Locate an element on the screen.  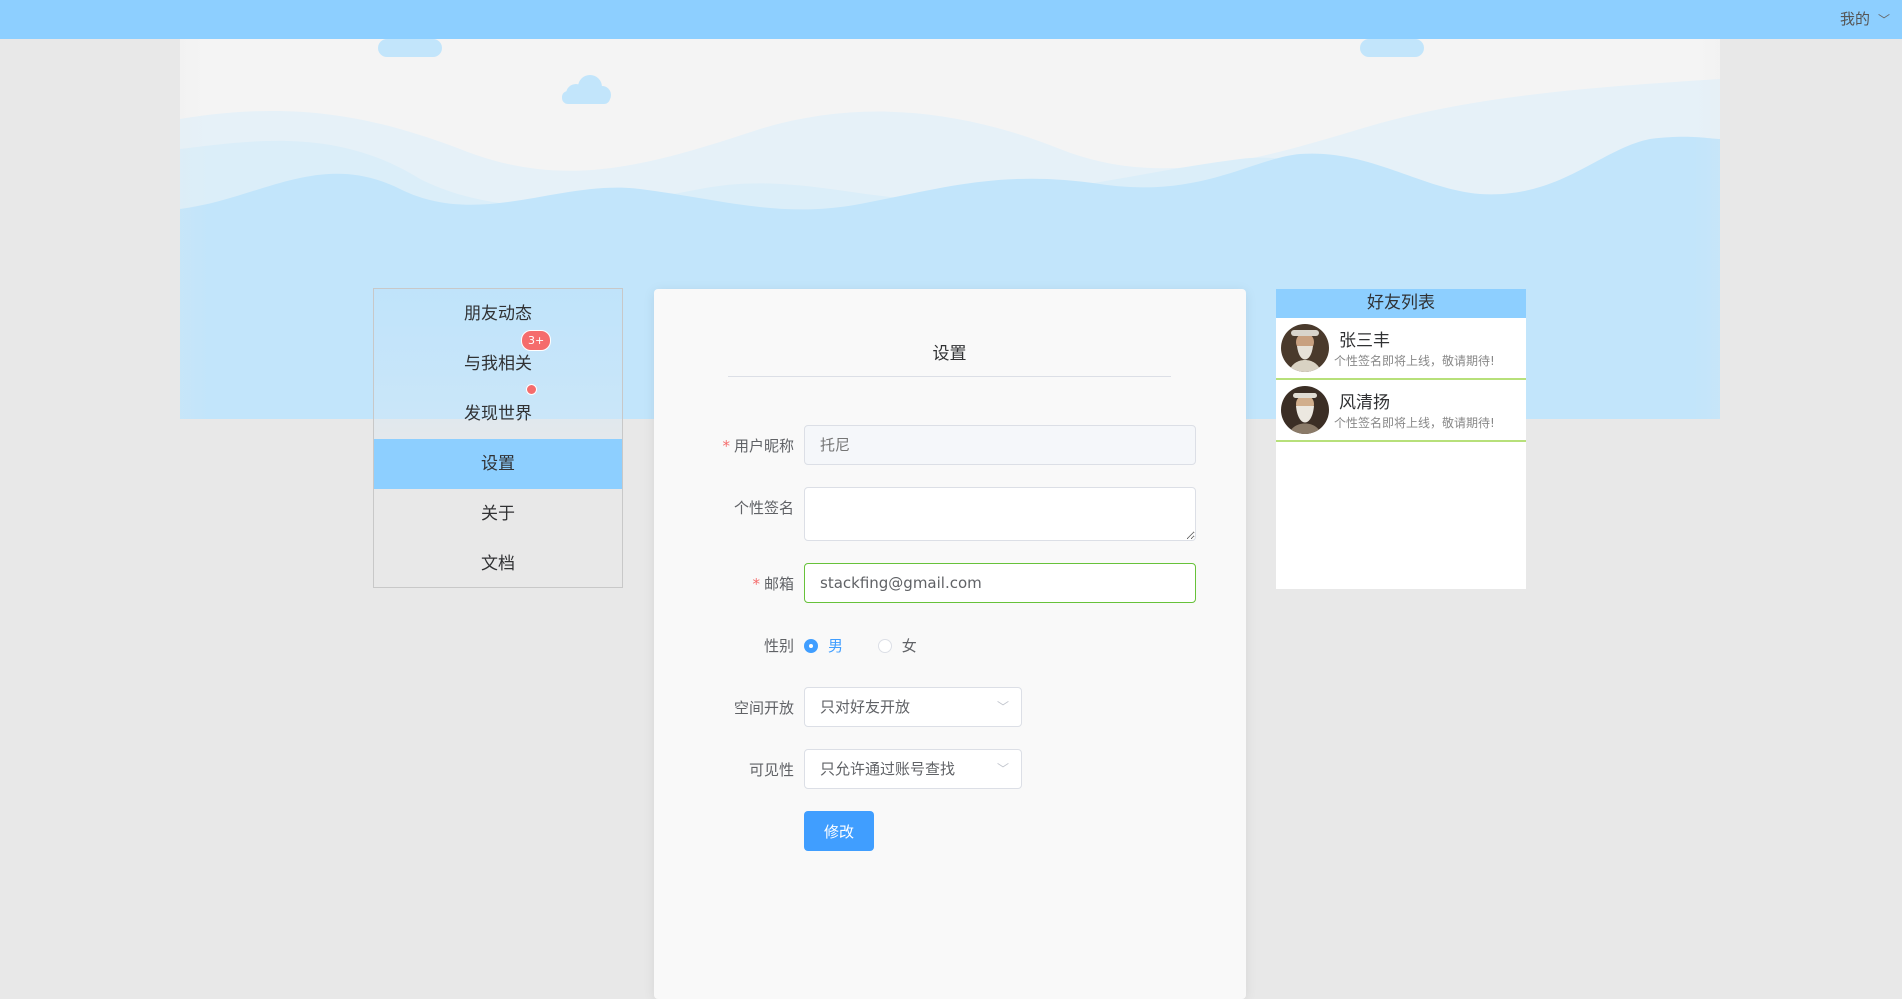
nav-item-about: 关于 is located at coordinates (498, 514).